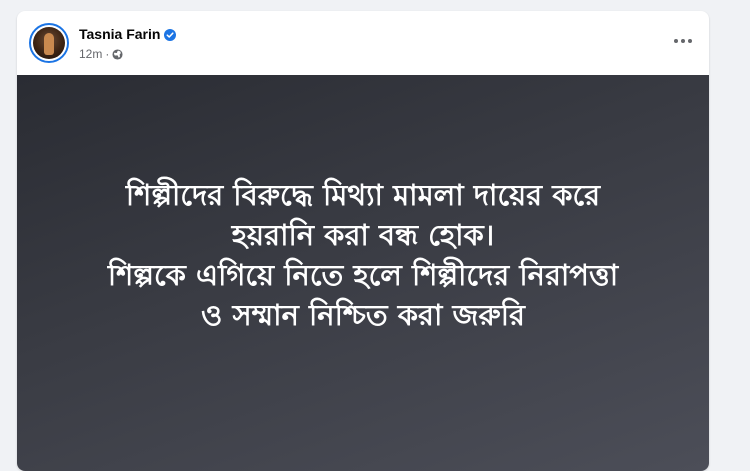 The image size is (750, 471). I want to click on avatar-image, so click(49, 43).